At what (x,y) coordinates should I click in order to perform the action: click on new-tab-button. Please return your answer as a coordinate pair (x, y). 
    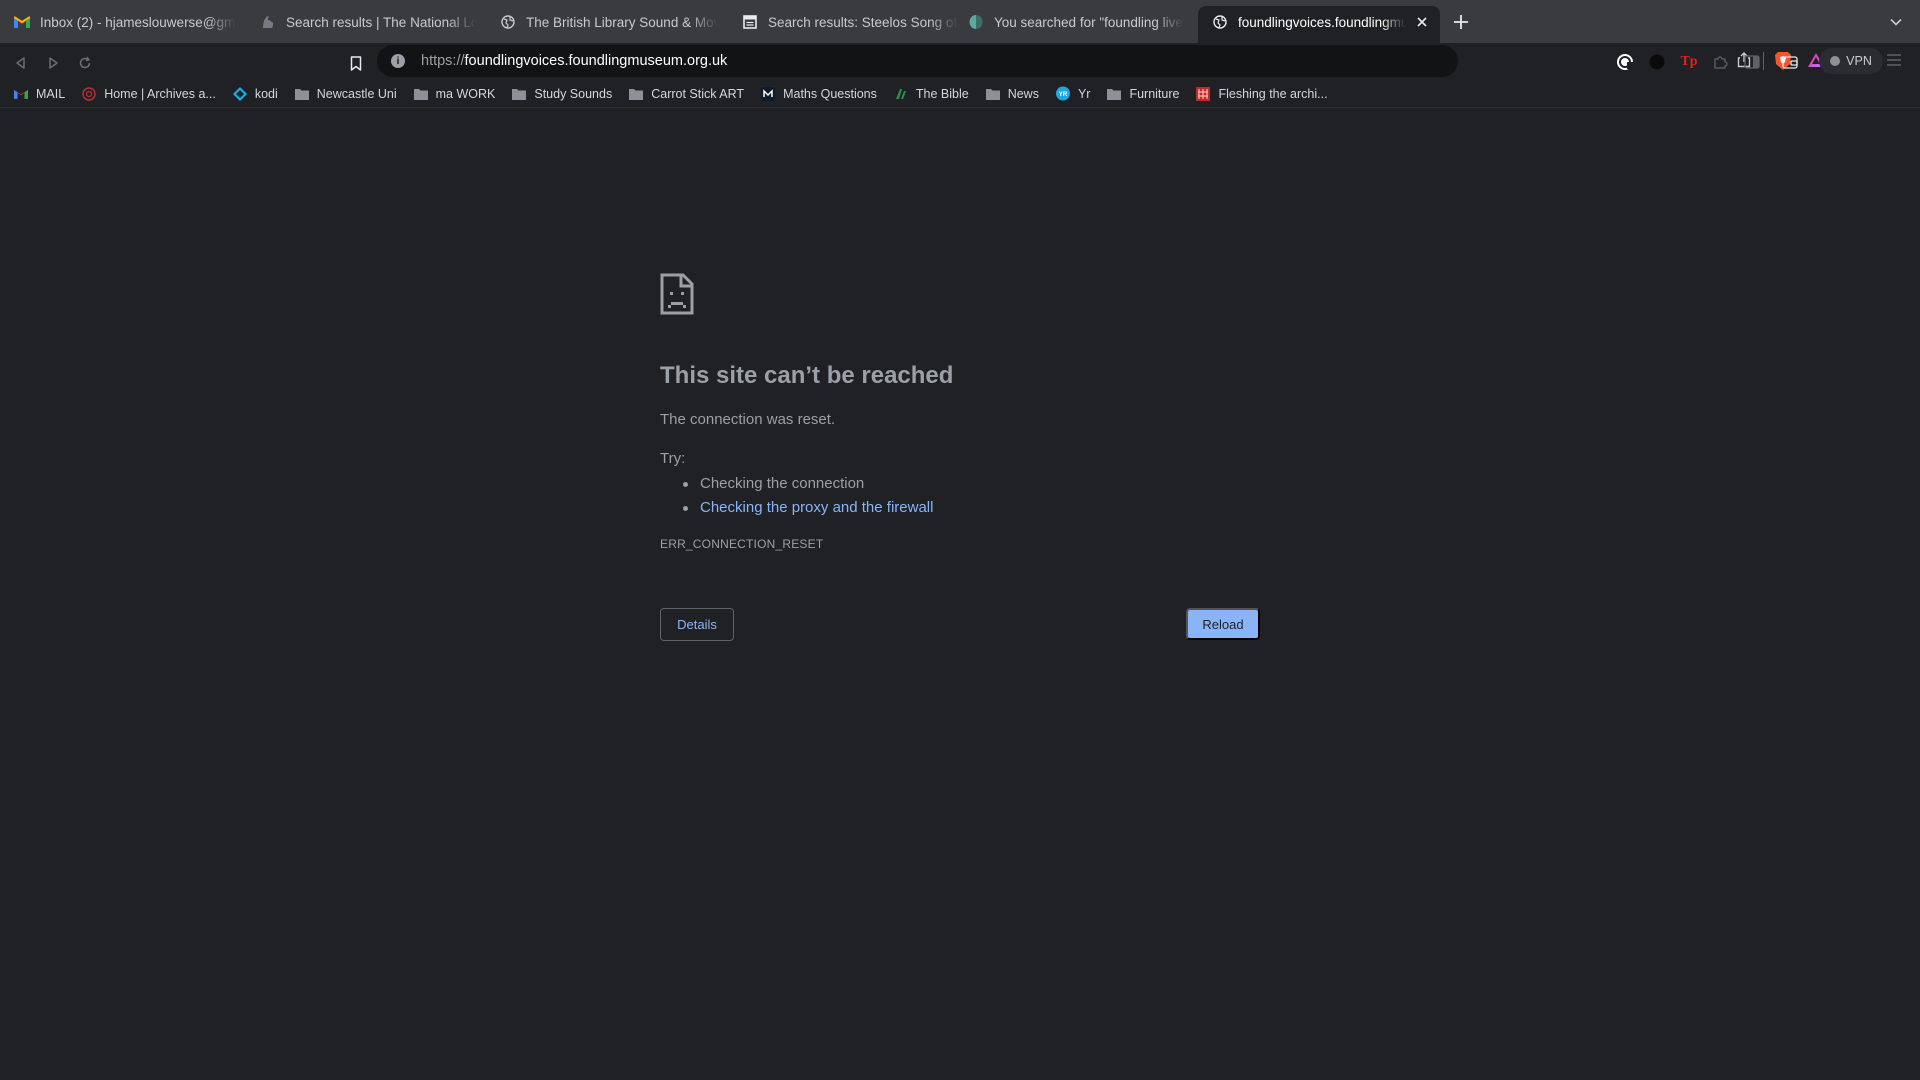
    Looking at the image, I should click on (1461, 22).